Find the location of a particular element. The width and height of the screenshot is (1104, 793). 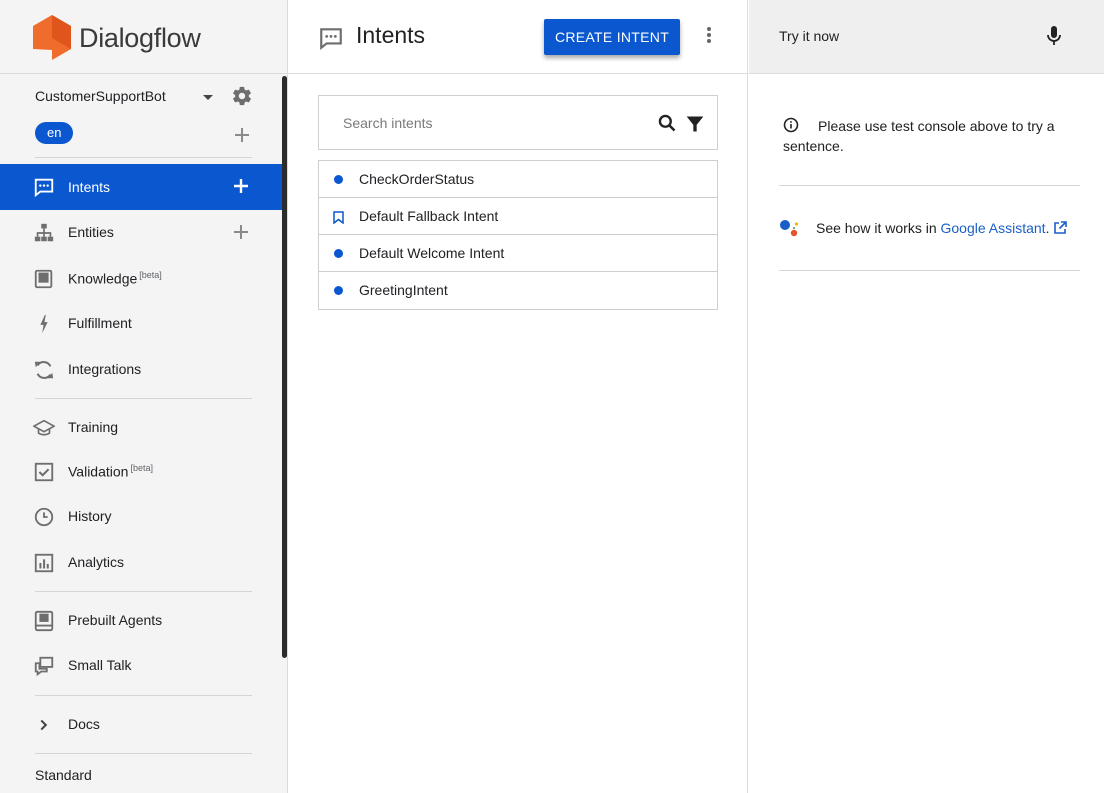

sidebar-item-validation: Validation [beta] is located at coordinates (141, 471).